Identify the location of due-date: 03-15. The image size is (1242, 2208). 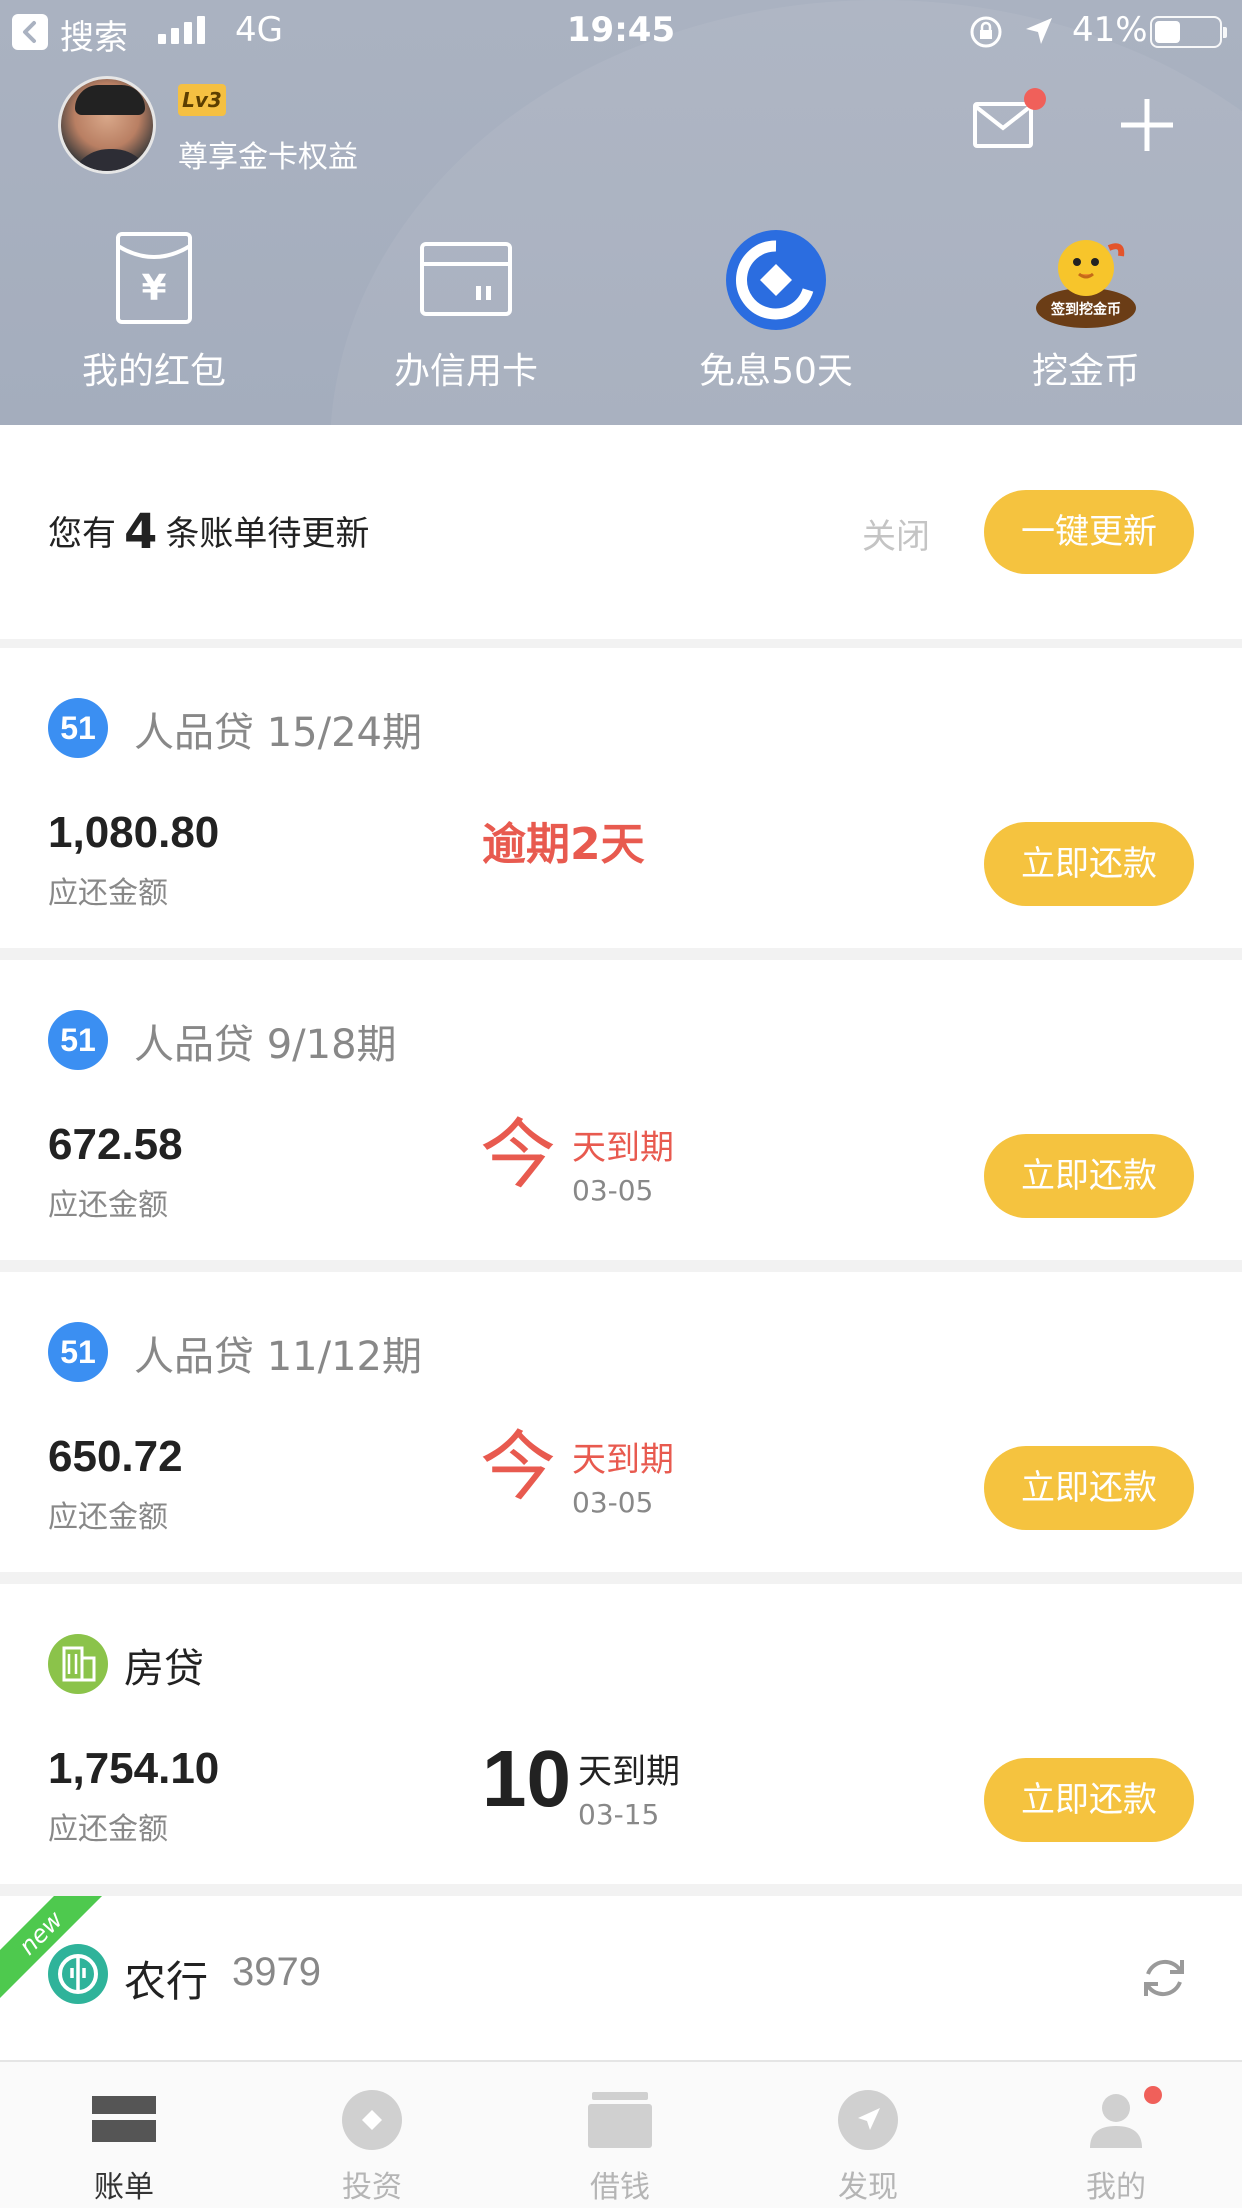
(619, 1814).